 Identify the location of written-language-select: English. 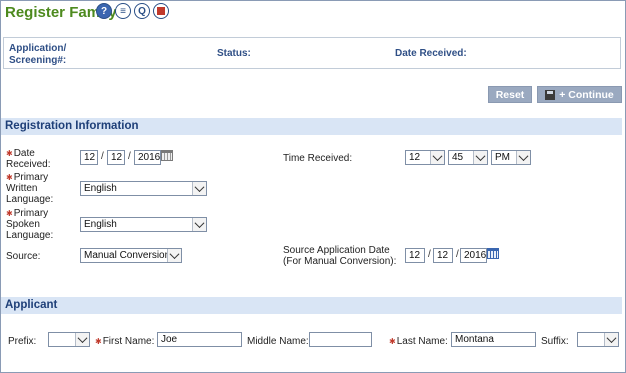
(143, 188).